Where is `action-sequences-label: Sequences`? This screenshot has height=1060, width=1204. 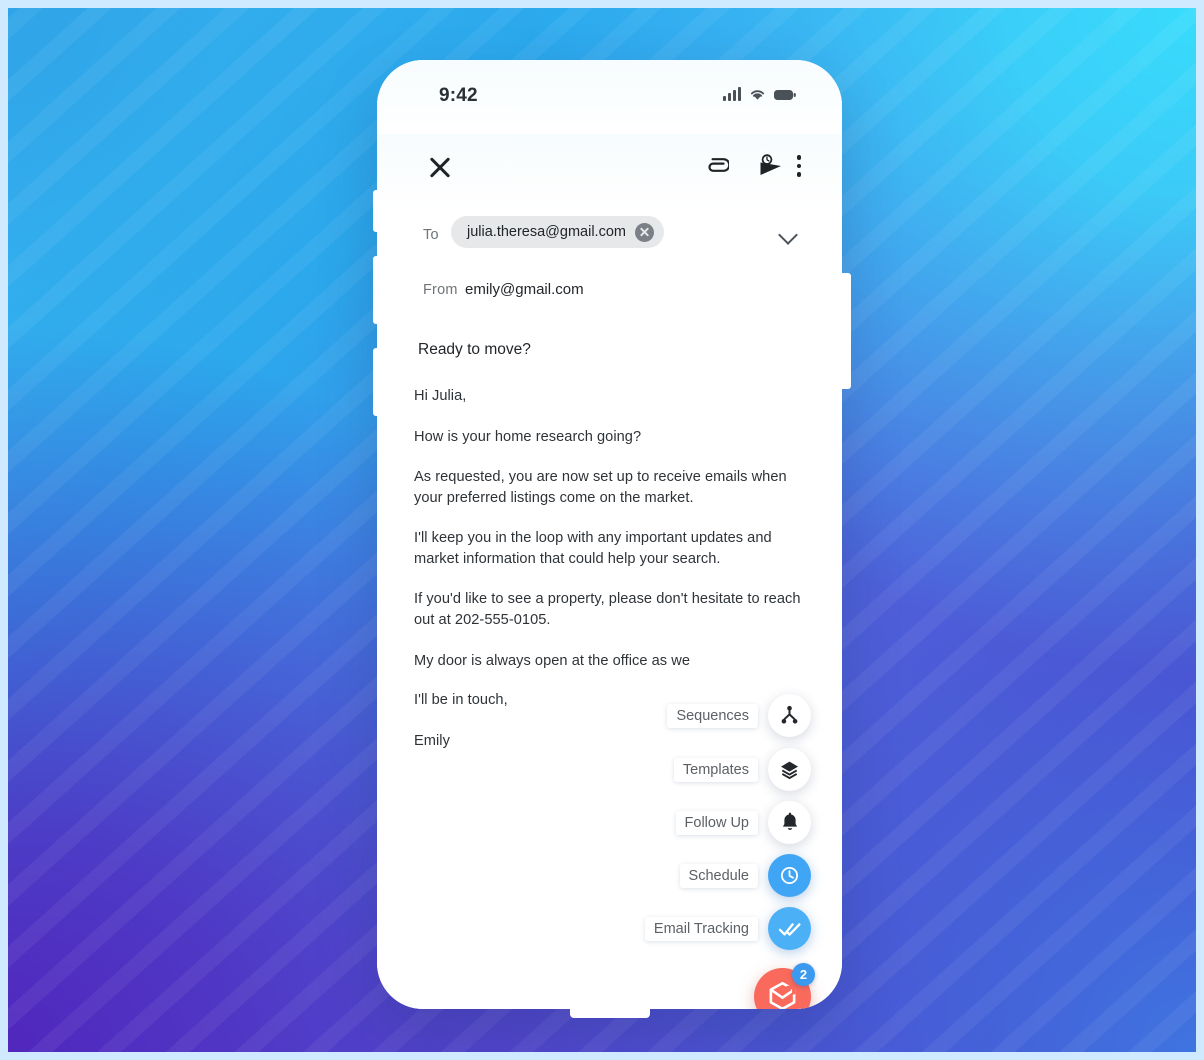
action-sequences-label: Sequences is located at coordinates (712, 715).